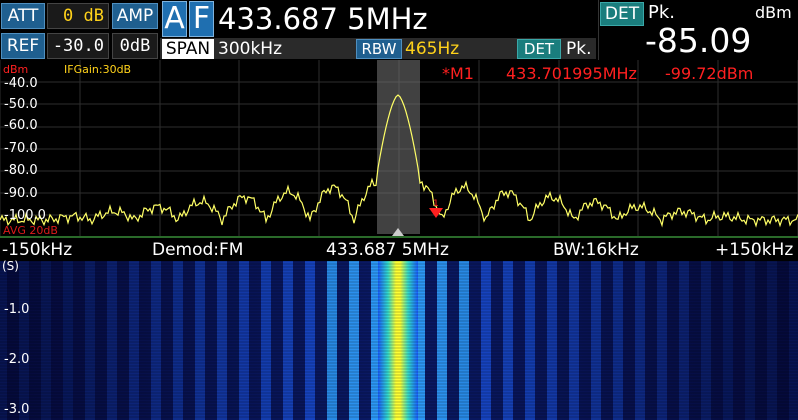 This screenshot has height=420, width=798. Describe the element at coordinates (135, 46) in the screenshot. I see `amp-value: 0dB` at that location.